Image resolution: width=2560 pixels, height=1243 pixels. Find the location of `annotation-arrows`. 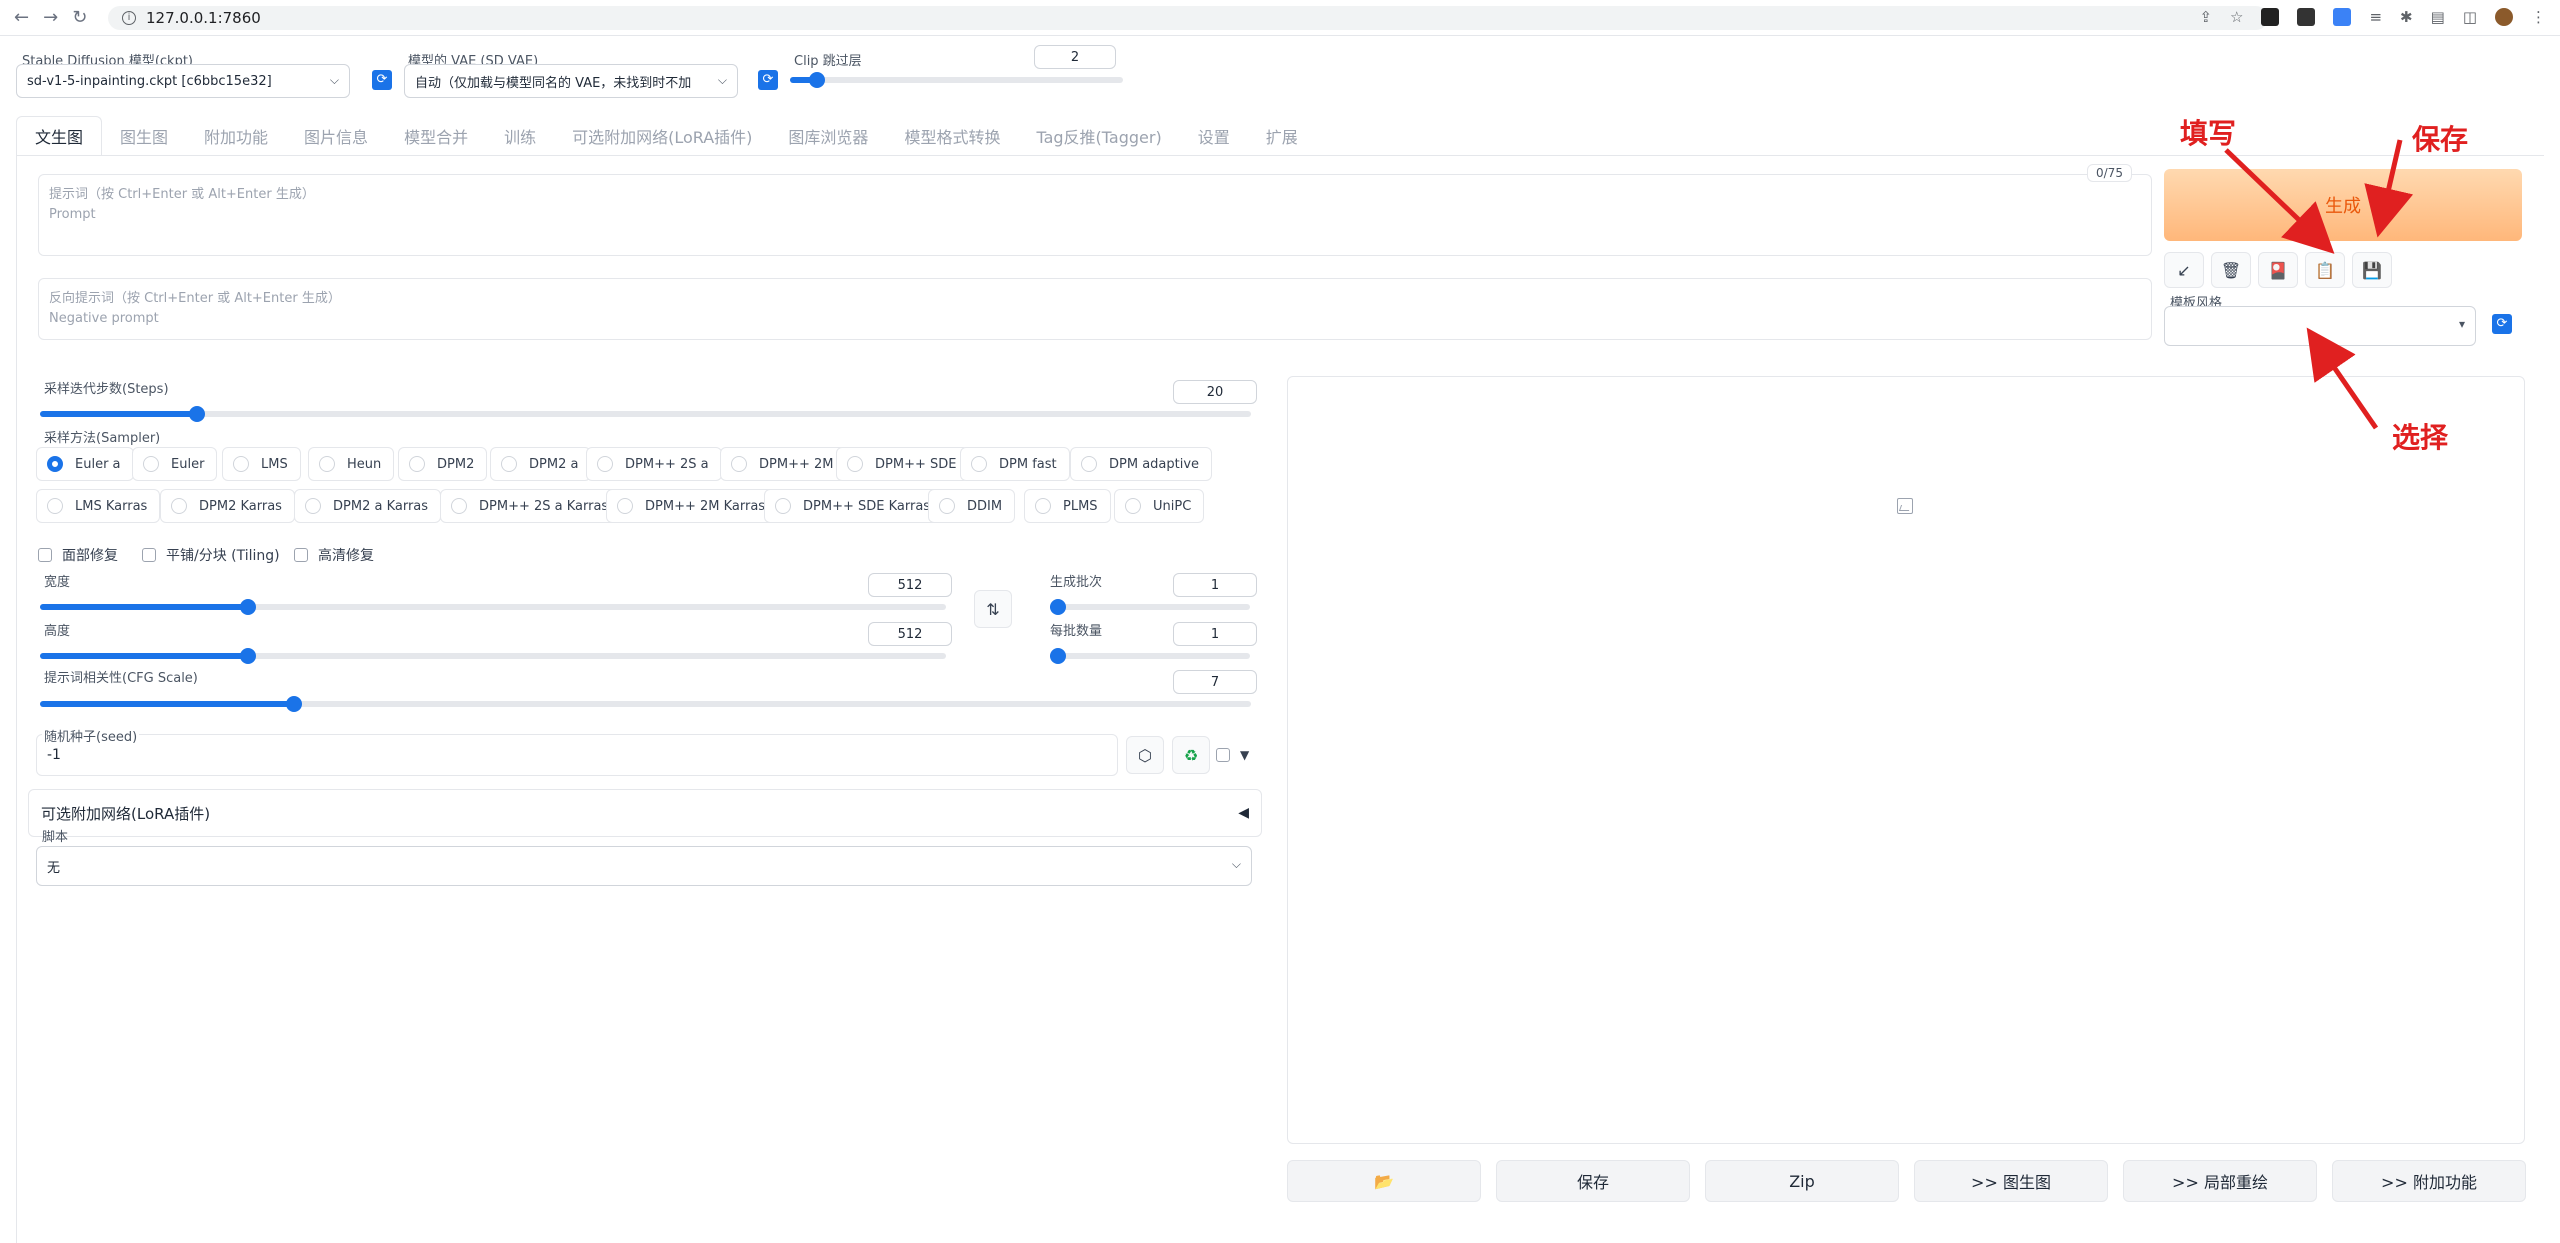

annotation-arrows is located at coordinates (2319, 284).